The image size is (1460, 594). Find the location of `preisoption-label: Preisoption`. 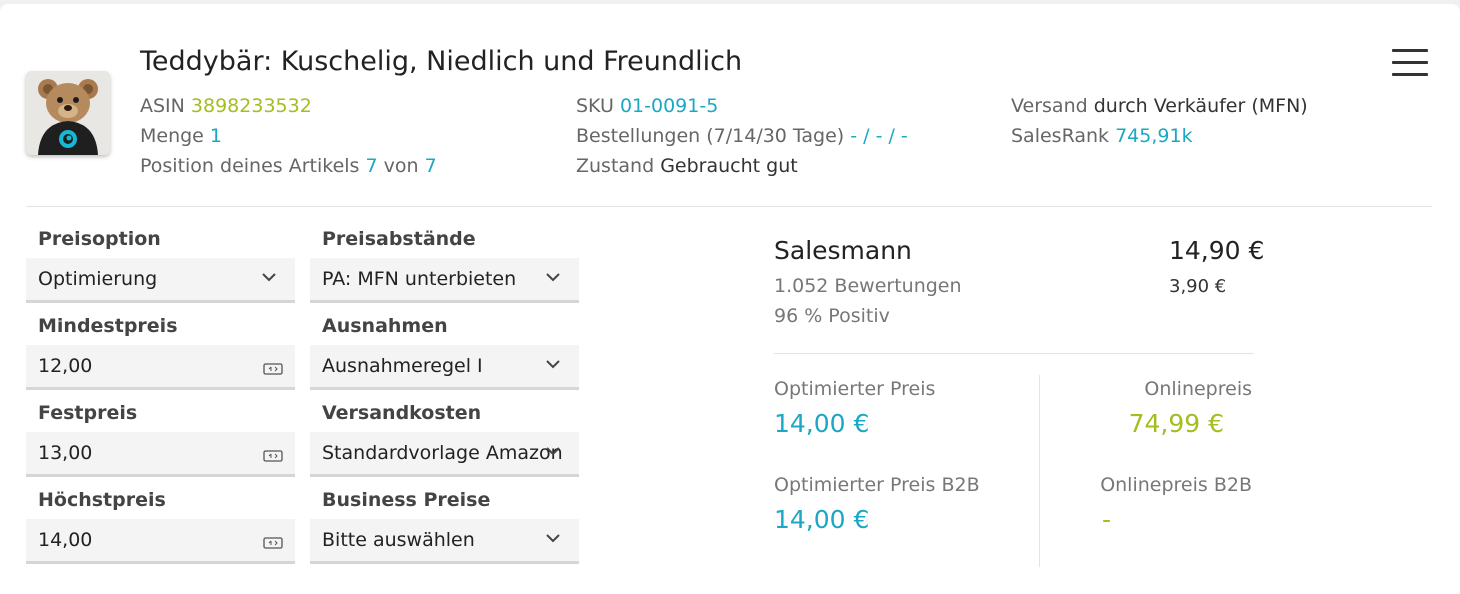

preisoption-label: Preisoption is located at coordinates (99, 239).